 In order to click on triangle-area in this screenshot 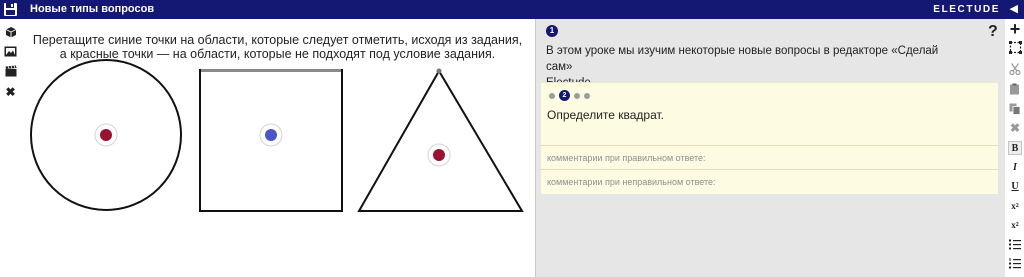, I will do `click(440, 140)`.